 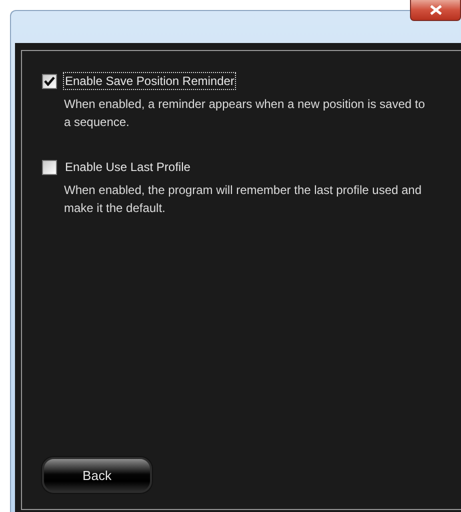 What do you see at coordinates (97, 475) in the screenshot?
I see `back-button: Back` at bounding box center [97, 475].